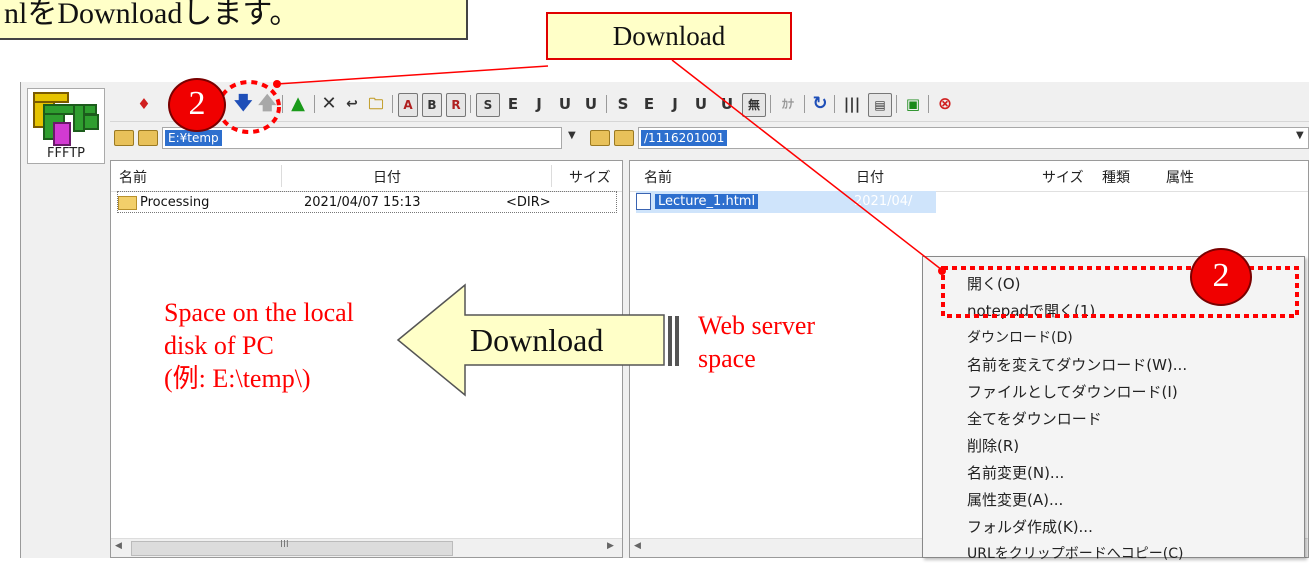 This screenshot has width=1309, height=563. I want to click on highlight-download-button, so click(249, 107).